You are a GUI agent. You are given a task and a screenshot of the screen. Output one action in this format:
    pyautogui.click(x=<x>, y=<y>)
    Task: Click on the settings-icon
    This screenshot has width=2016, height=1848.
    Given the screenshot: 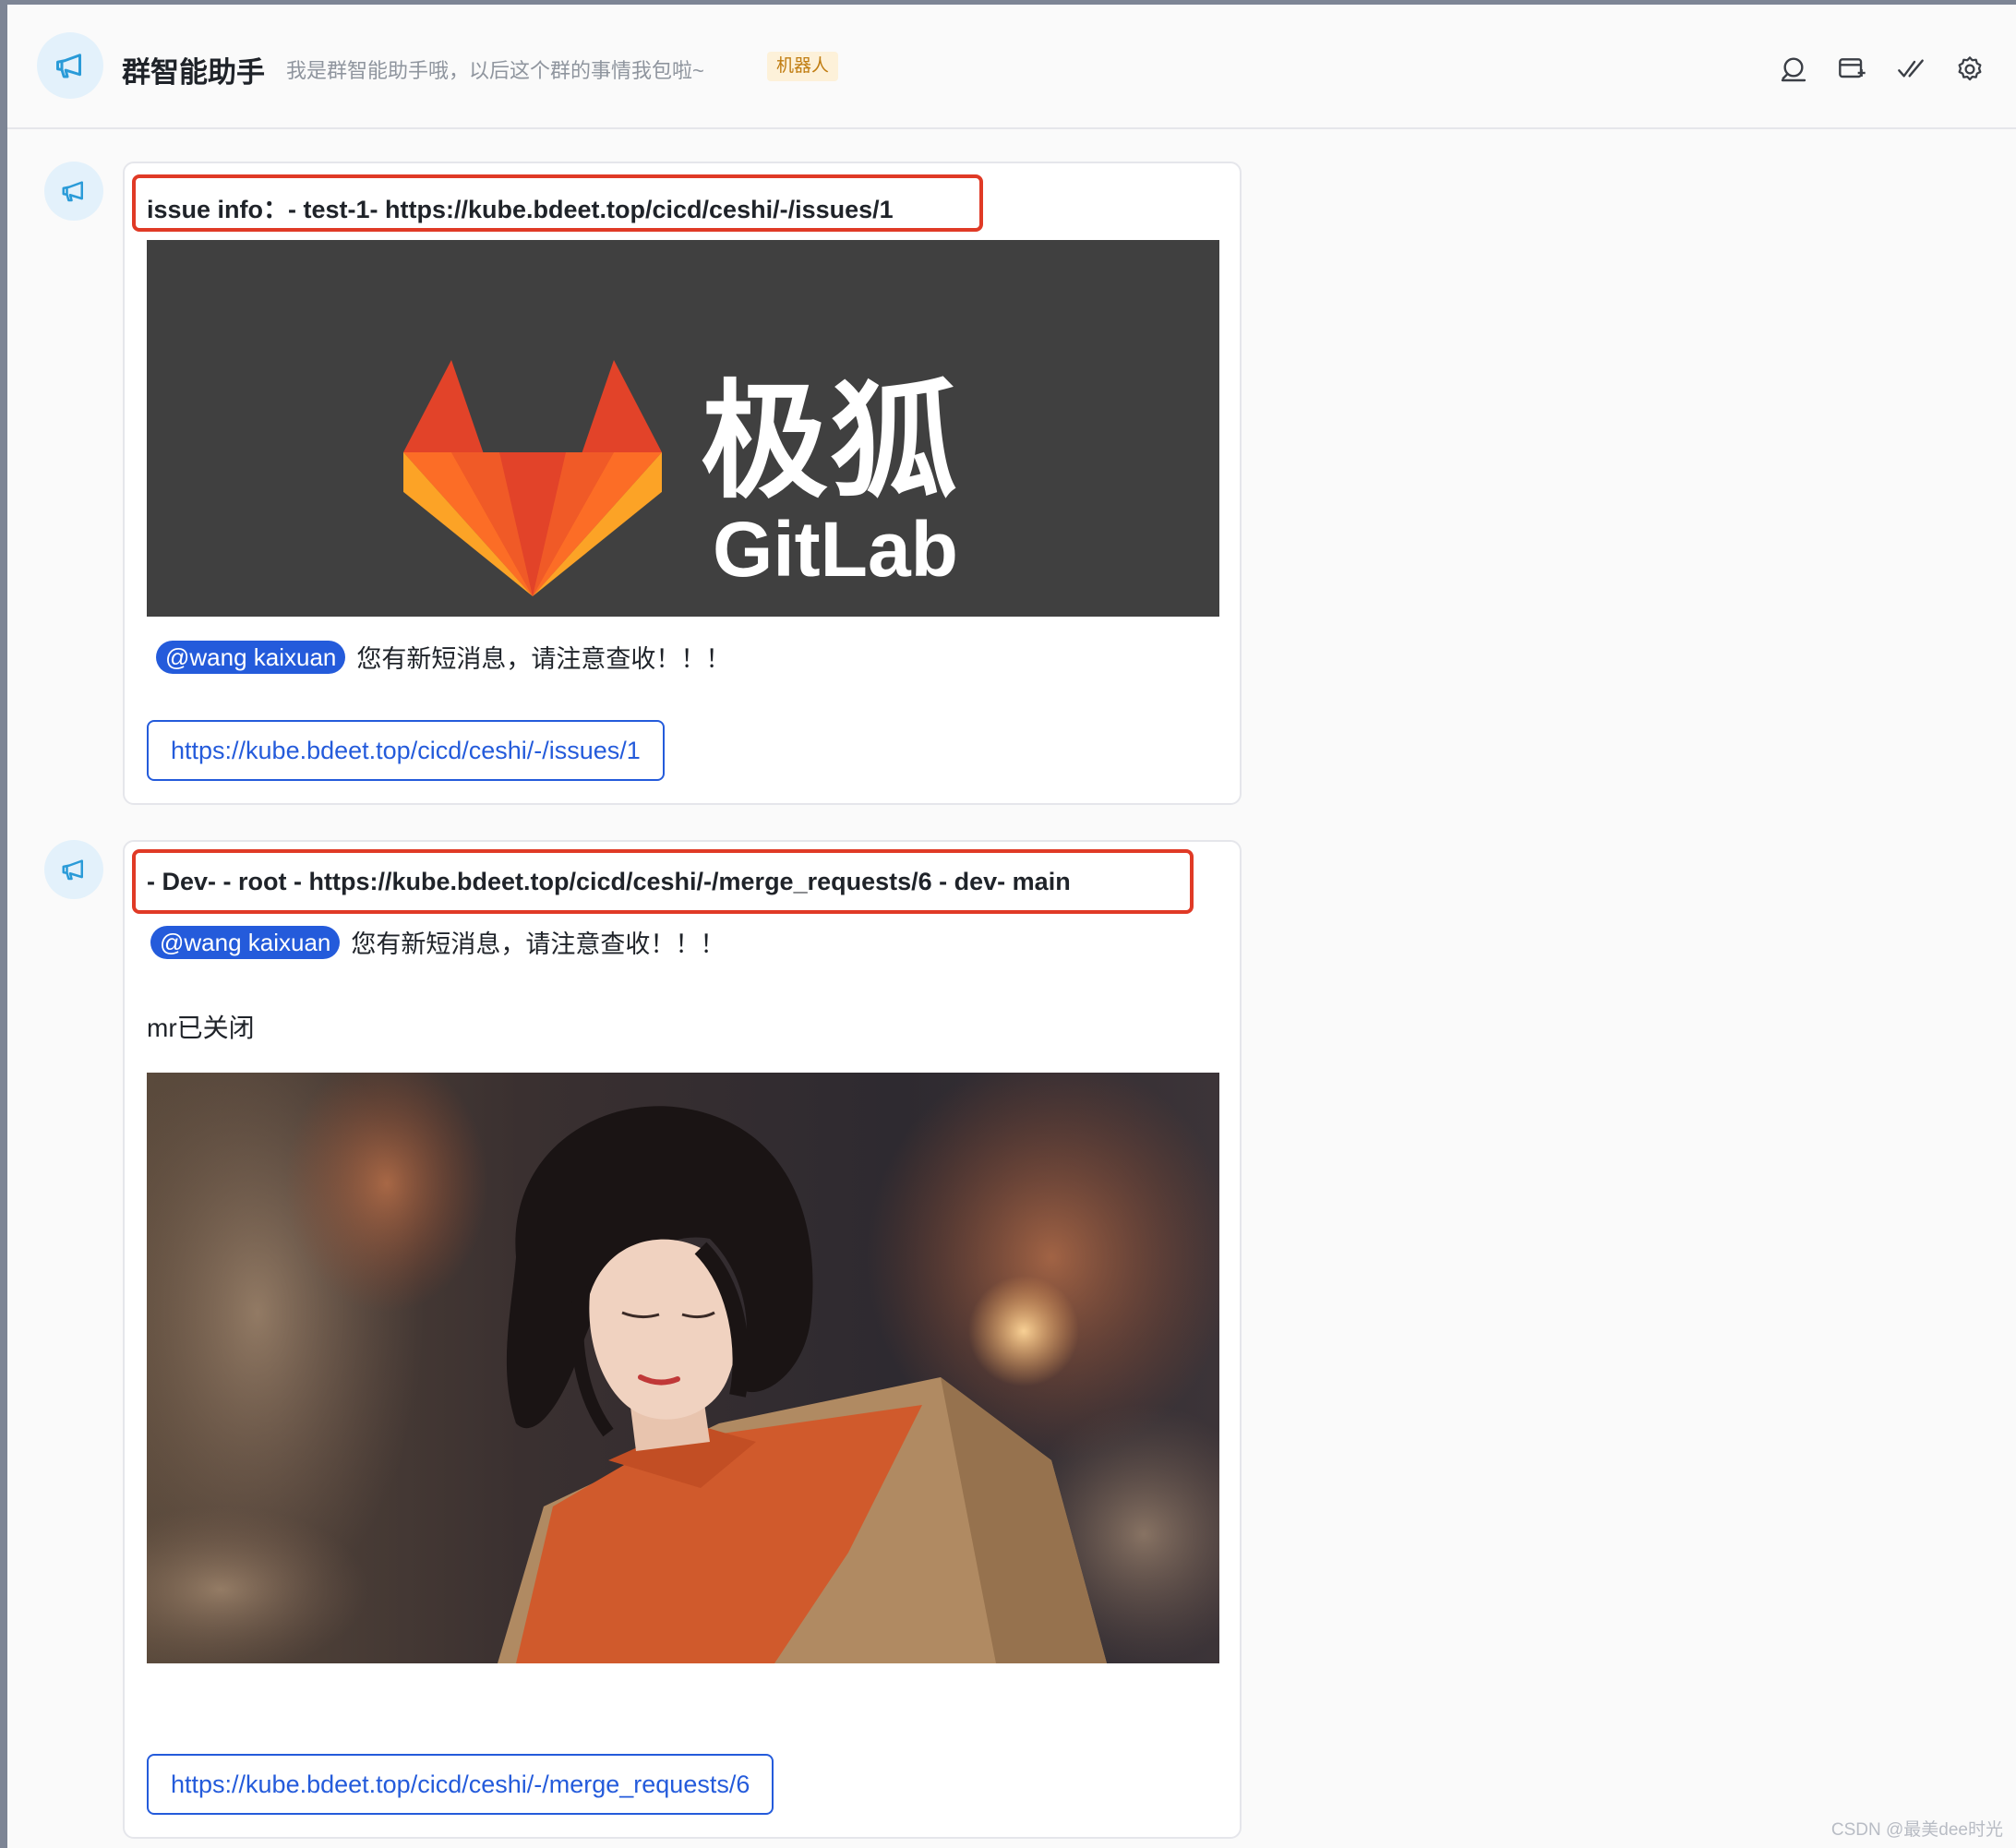 What is the action you would take?
    pyautogui.click(x=1970, y=69)
    